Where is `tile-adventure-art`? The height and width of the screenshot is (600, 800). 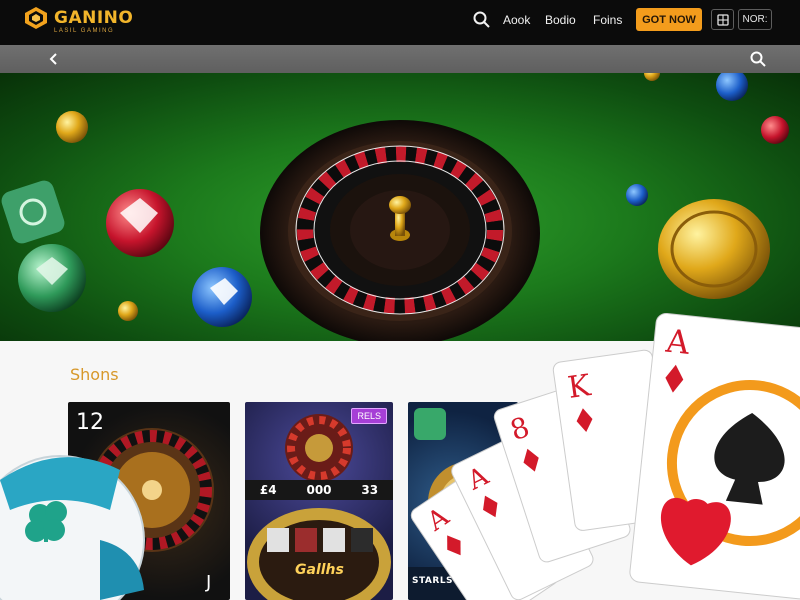 tile-adventure-art is located at coordinates (463, 504).